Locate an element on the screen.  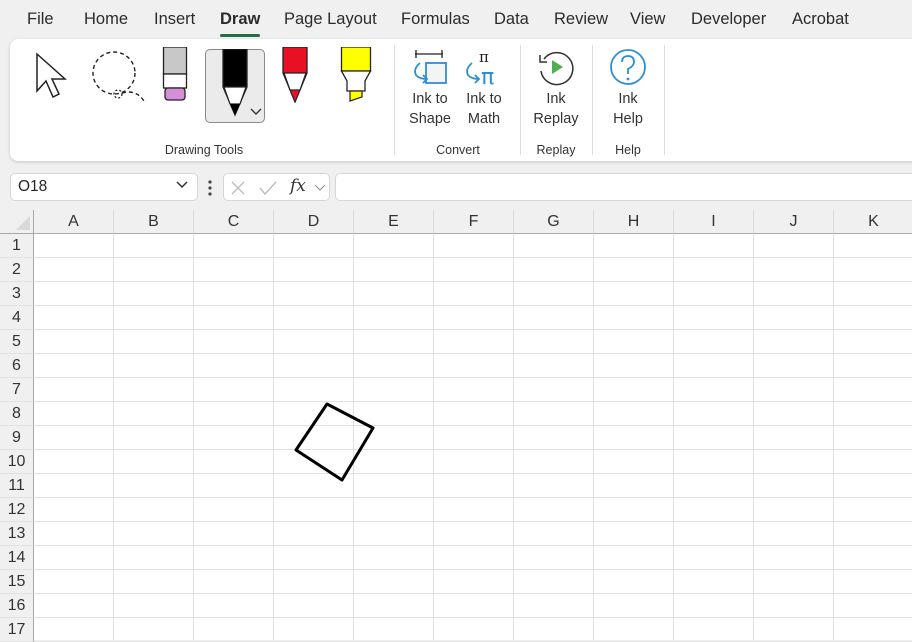
help-group-label: Help is located at coordinates (628, 150).